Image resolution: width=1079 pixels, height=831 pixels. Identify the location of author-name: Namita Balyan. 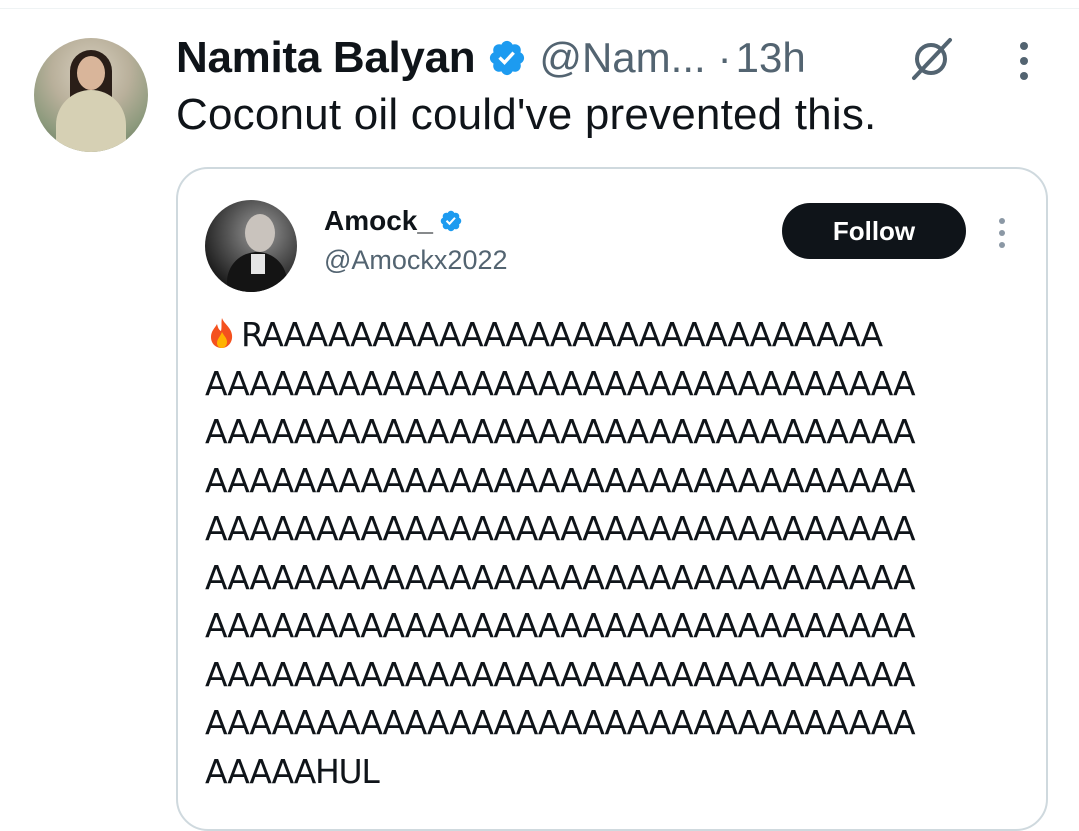
(326, 58).